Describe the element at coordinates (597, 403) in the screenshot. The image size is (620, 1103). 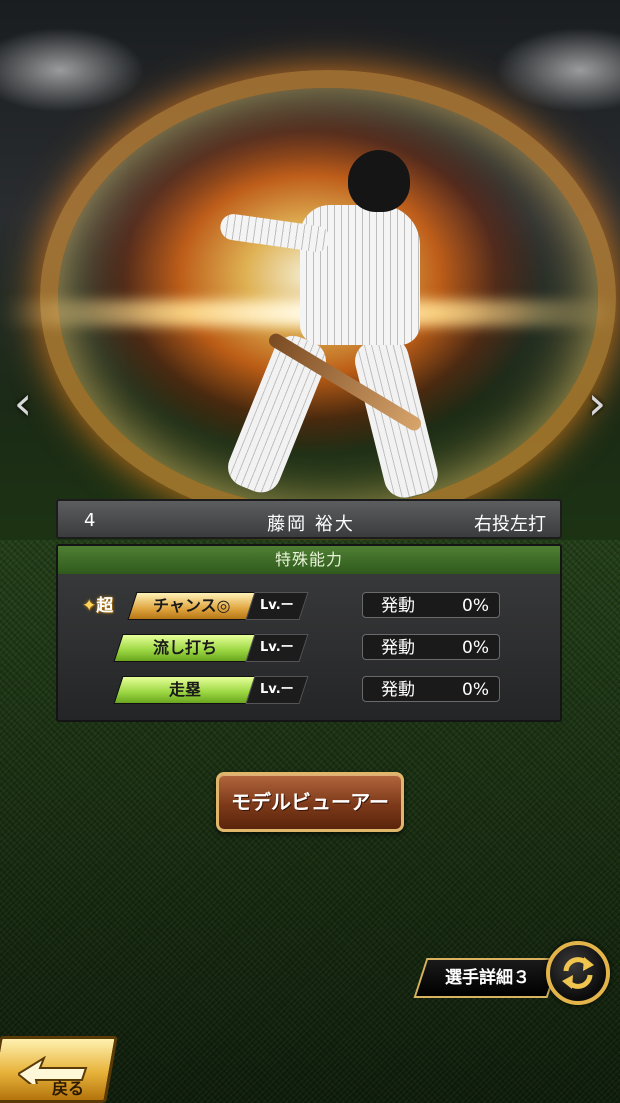
I see `chevron-right-icon: ›` at that location.